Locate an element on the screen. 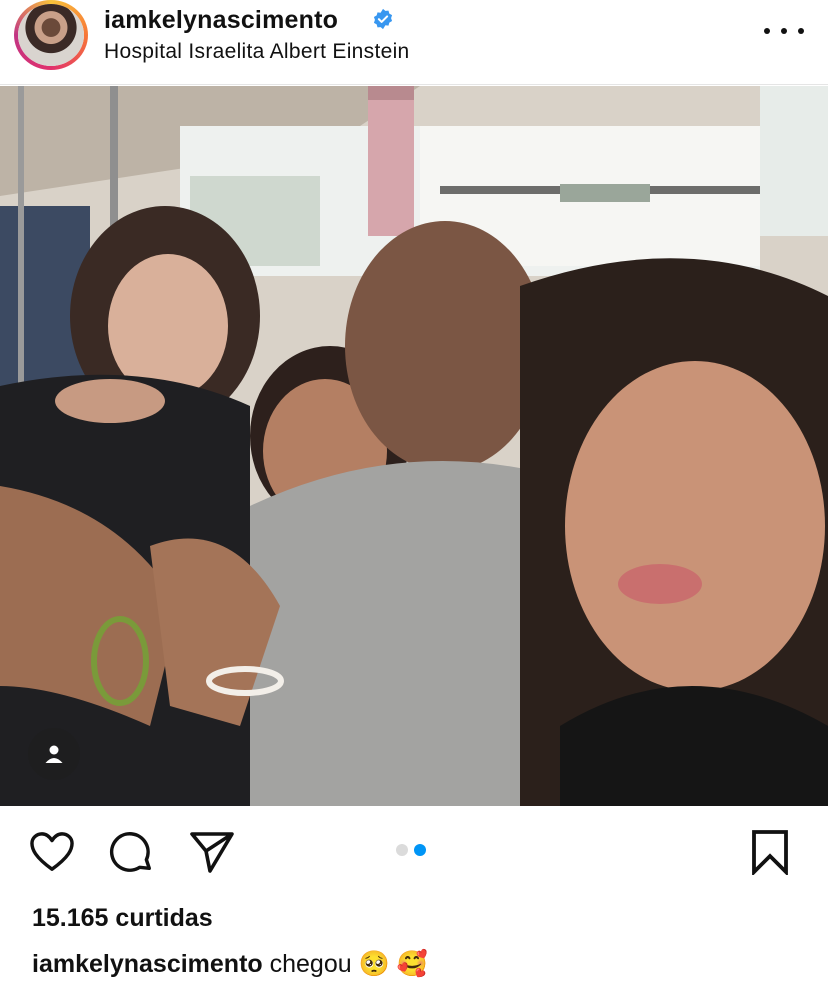  comment-icon is located at coordinates (132, 852).